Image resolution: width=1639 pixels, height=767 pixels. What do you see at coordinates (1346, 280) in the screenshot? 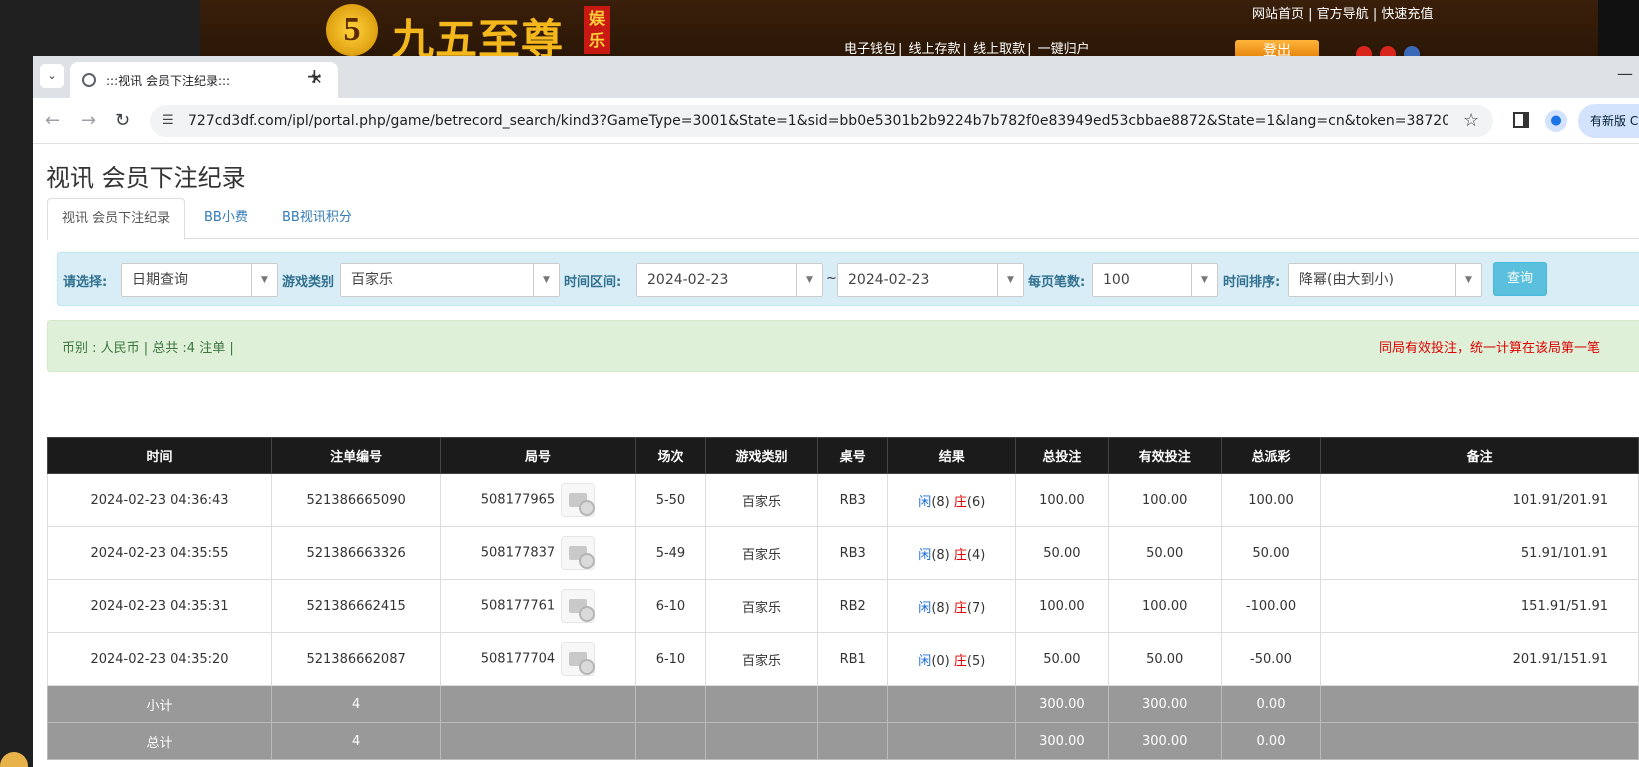
I see `sort-value: 降幂(由大到小)` at bounding box center [1346, 280].